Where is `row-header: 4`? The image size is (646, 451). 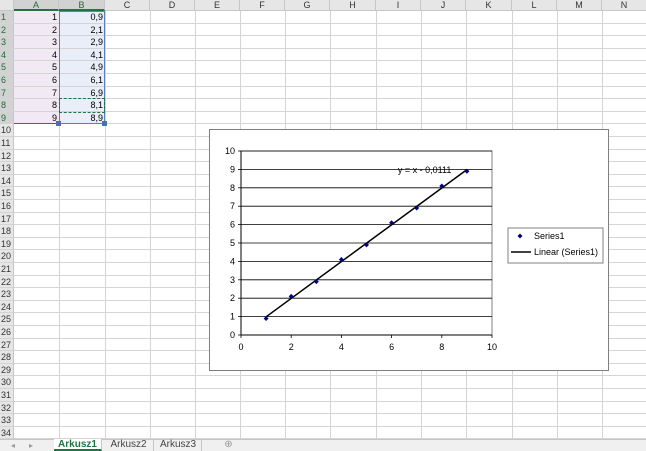 row-header: 4 is located at coordinates (7, 55).